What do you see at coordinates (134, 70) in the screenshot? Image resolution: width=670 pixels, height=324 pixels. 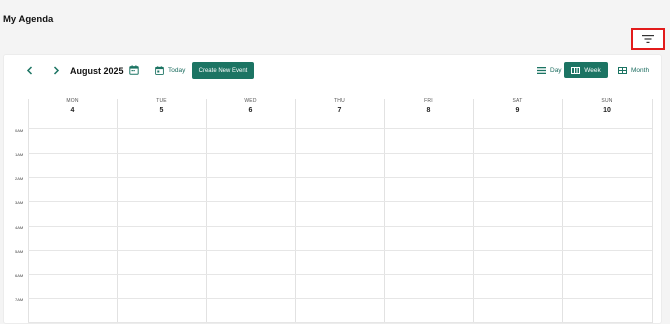 I see `calendar-icon` at bounding box center [134, 70].